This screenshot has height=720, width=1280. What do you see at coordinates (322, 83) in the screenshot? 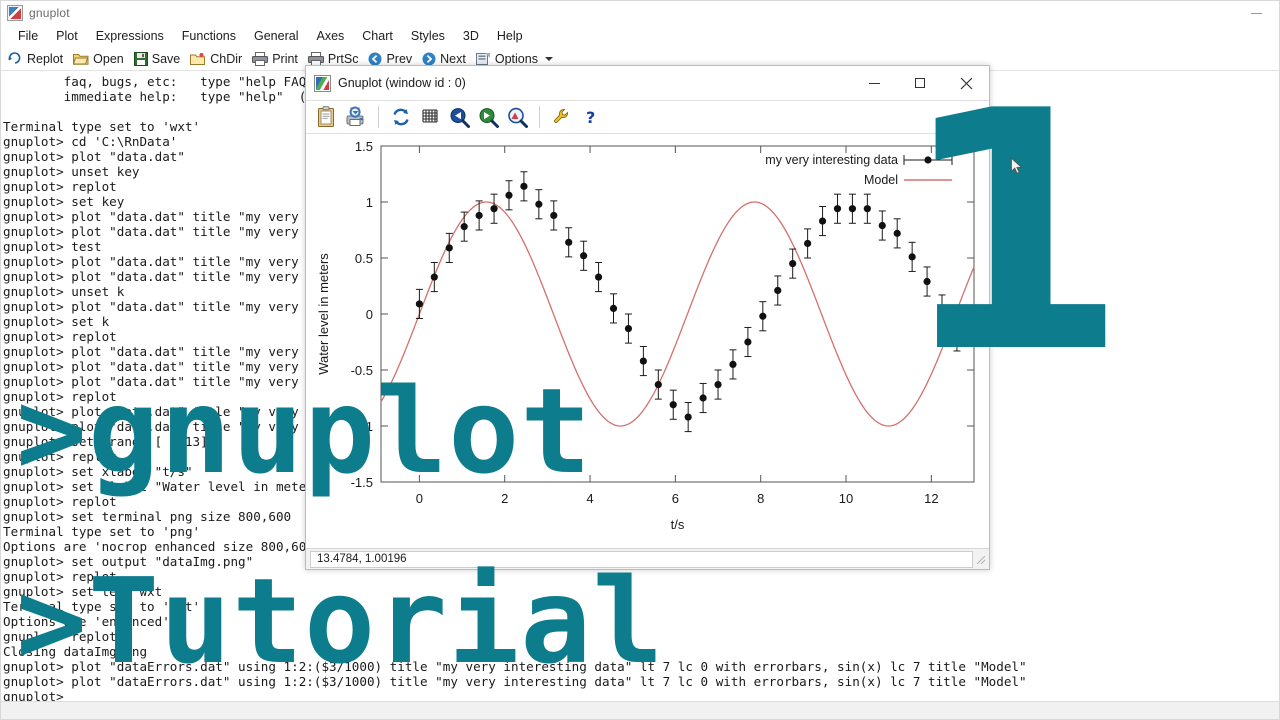
I see `gnuplot-plot-icon` at bounding box center [322, 83].